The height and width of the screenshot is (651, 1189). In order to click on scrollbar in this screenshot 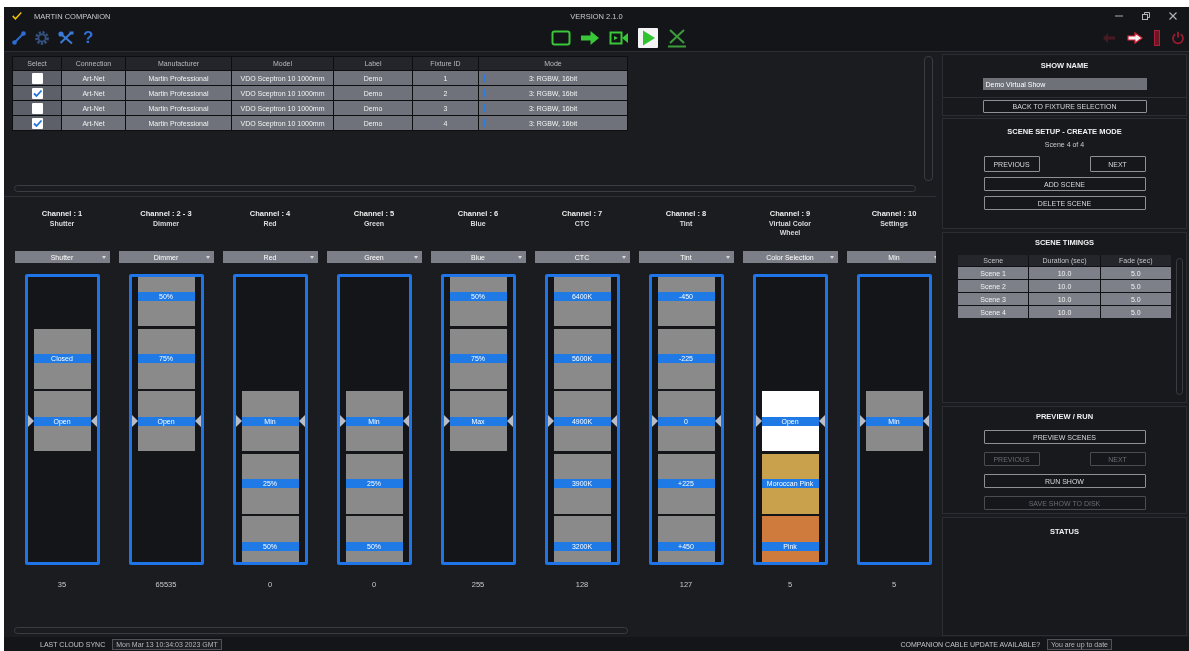, I will do `click(928, 118)`.